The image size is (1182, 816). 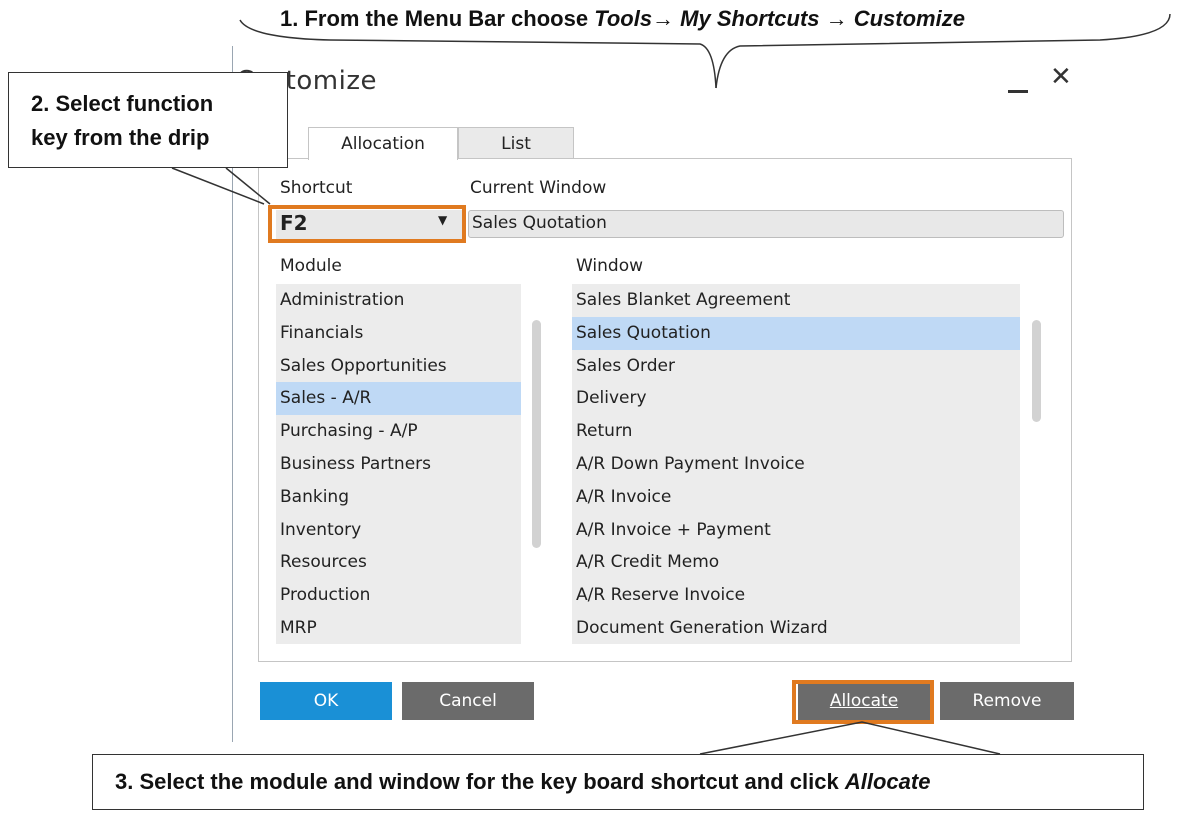 I want to click on tab-allocation: Allocation, so click(x=383, y=143).